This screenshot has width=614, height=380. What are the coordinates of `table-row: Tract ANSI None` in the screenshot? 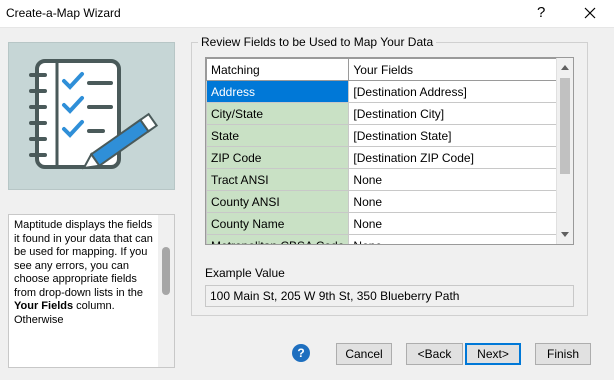 It's located at (382, 179).